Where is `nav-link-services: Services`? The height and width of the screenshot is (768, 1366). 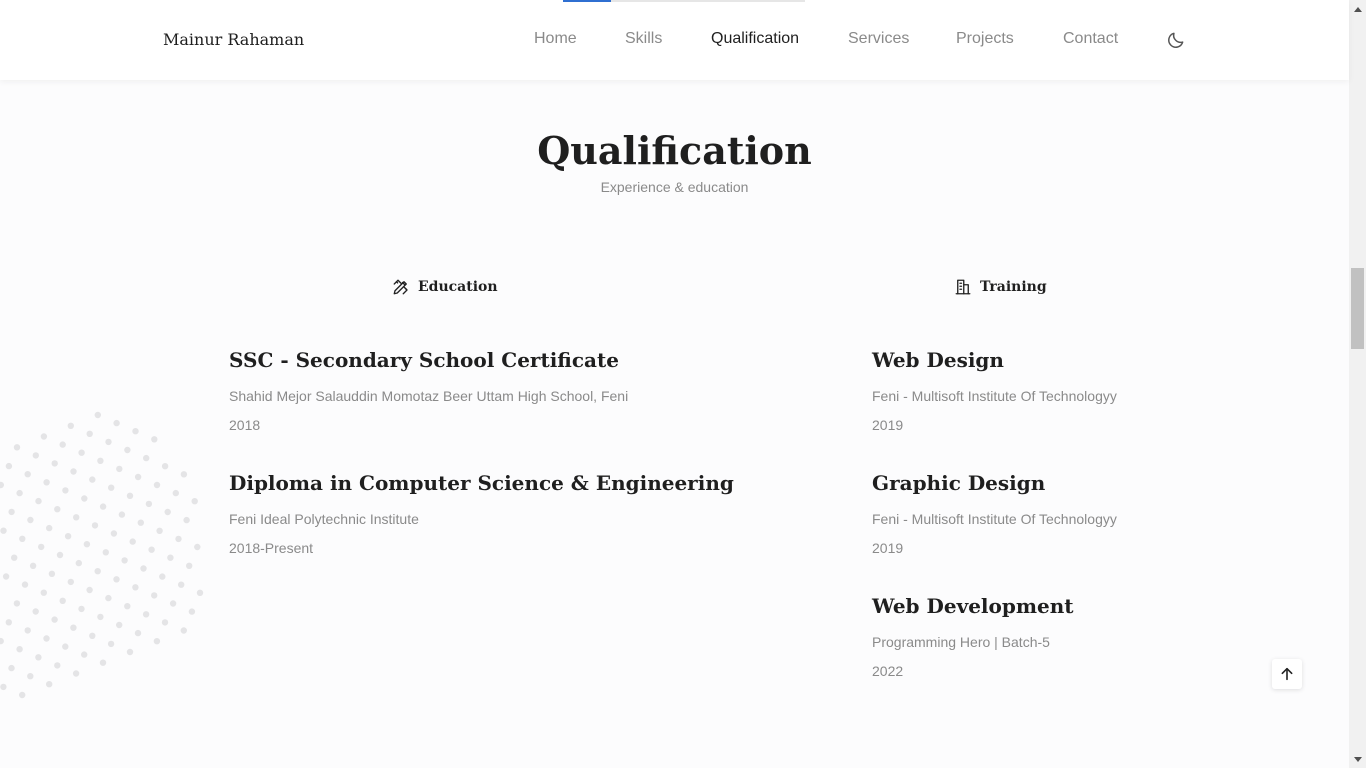
nav-link-services: Services is located at coordinates (878, 39).